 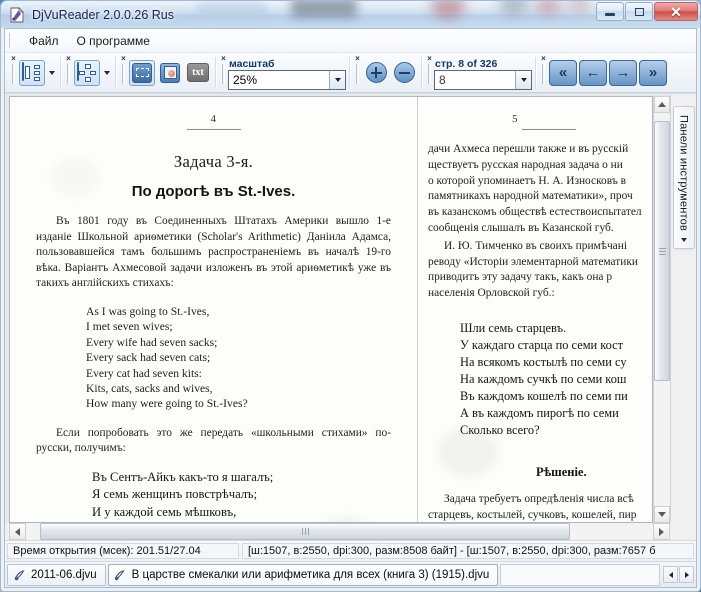 I want to click on verse-line: Every cat had seven kits:, so click(x=144, y=373).